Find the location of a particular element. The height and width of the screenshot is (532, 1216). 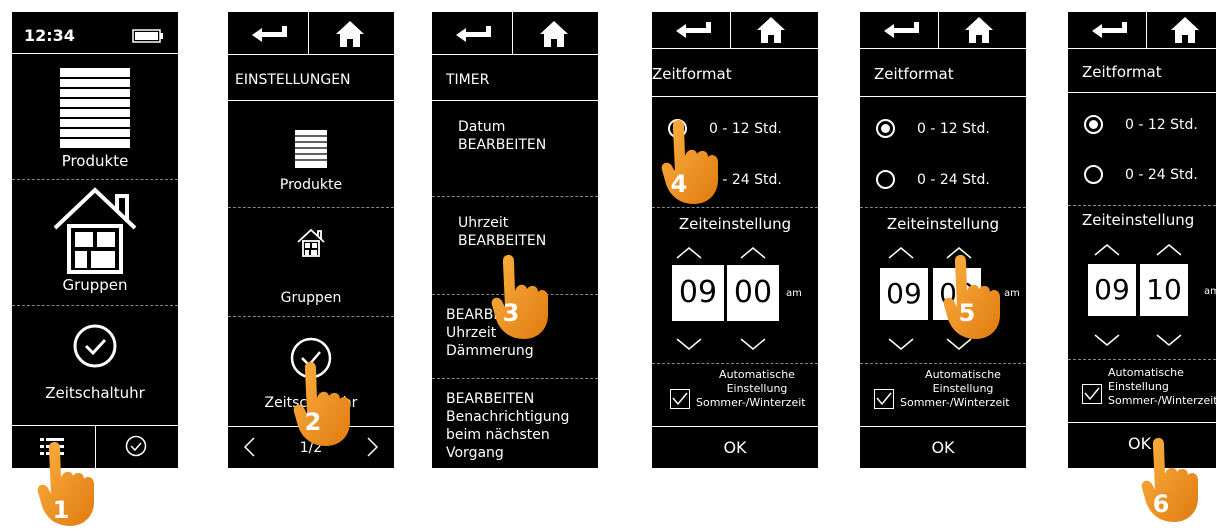

screen-main-menu: 12:34 Produkte Gruppen Zeitschaltuhr is located at coordinates (95, 240).